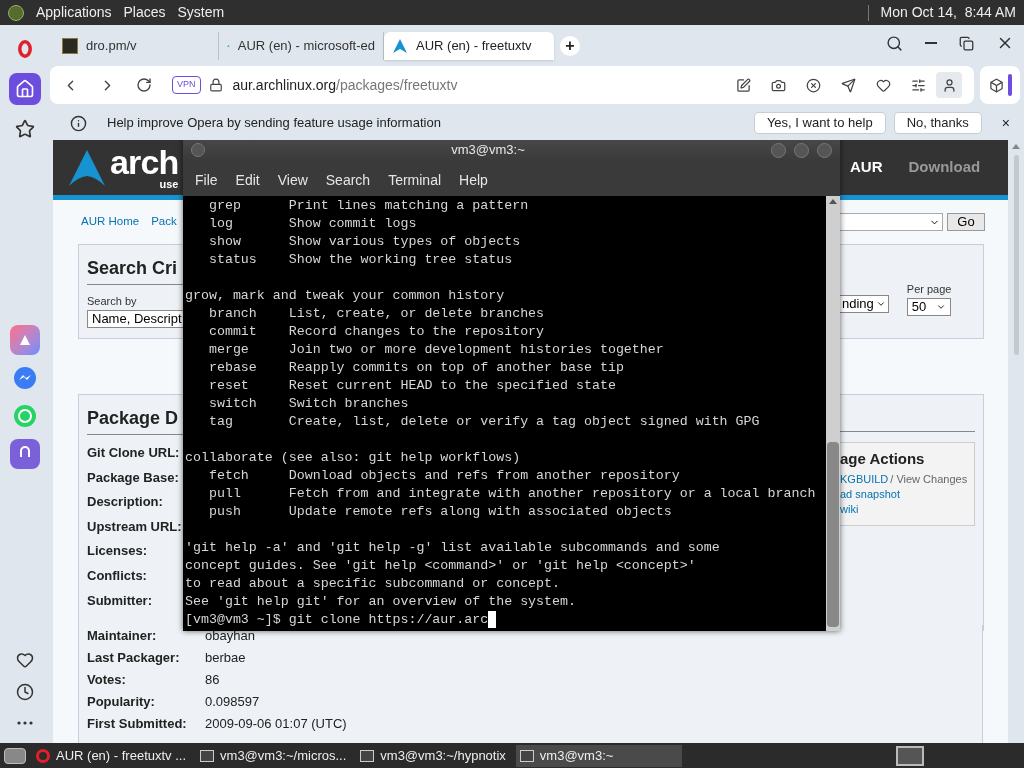 This screenshot has width=1024, height=768. What do you see at coordinates (70, 46) in the screenshot?
I see `site-icon` at bounding box center [70, 46].